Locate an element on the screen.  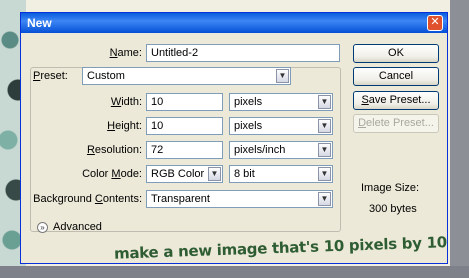
resolution-input: 72 is located at coordinates (184, 150).